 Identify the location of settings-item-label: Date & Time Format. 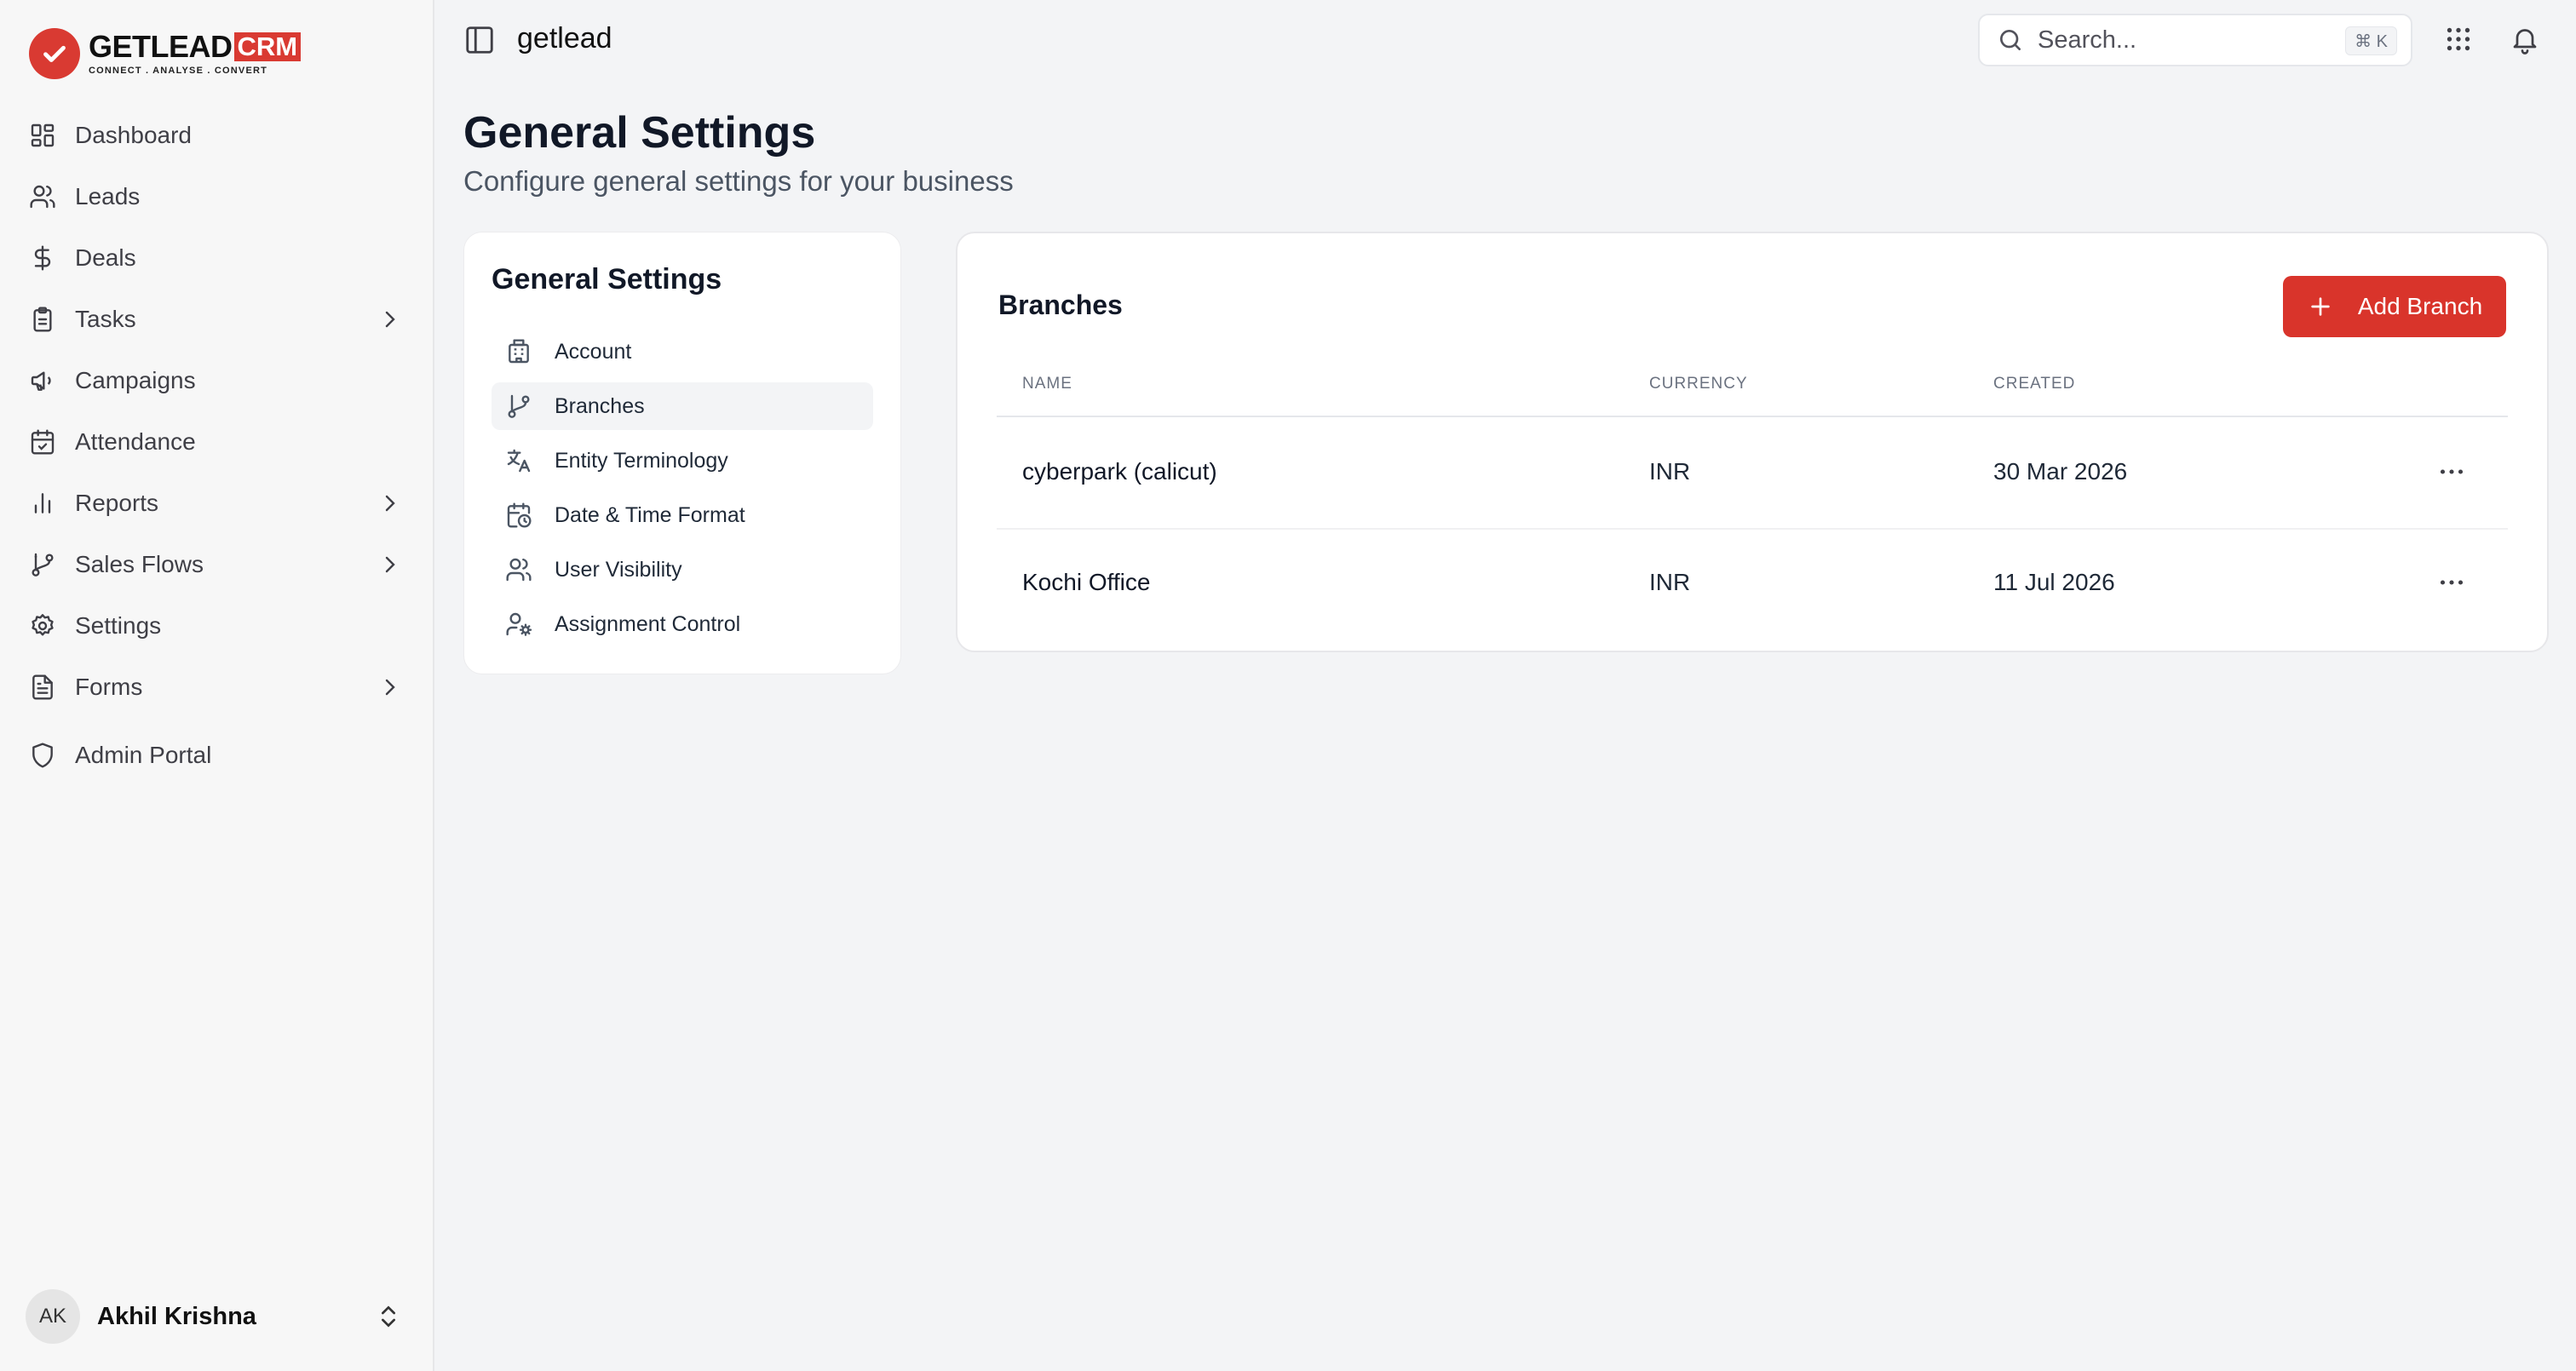
(650, 514).